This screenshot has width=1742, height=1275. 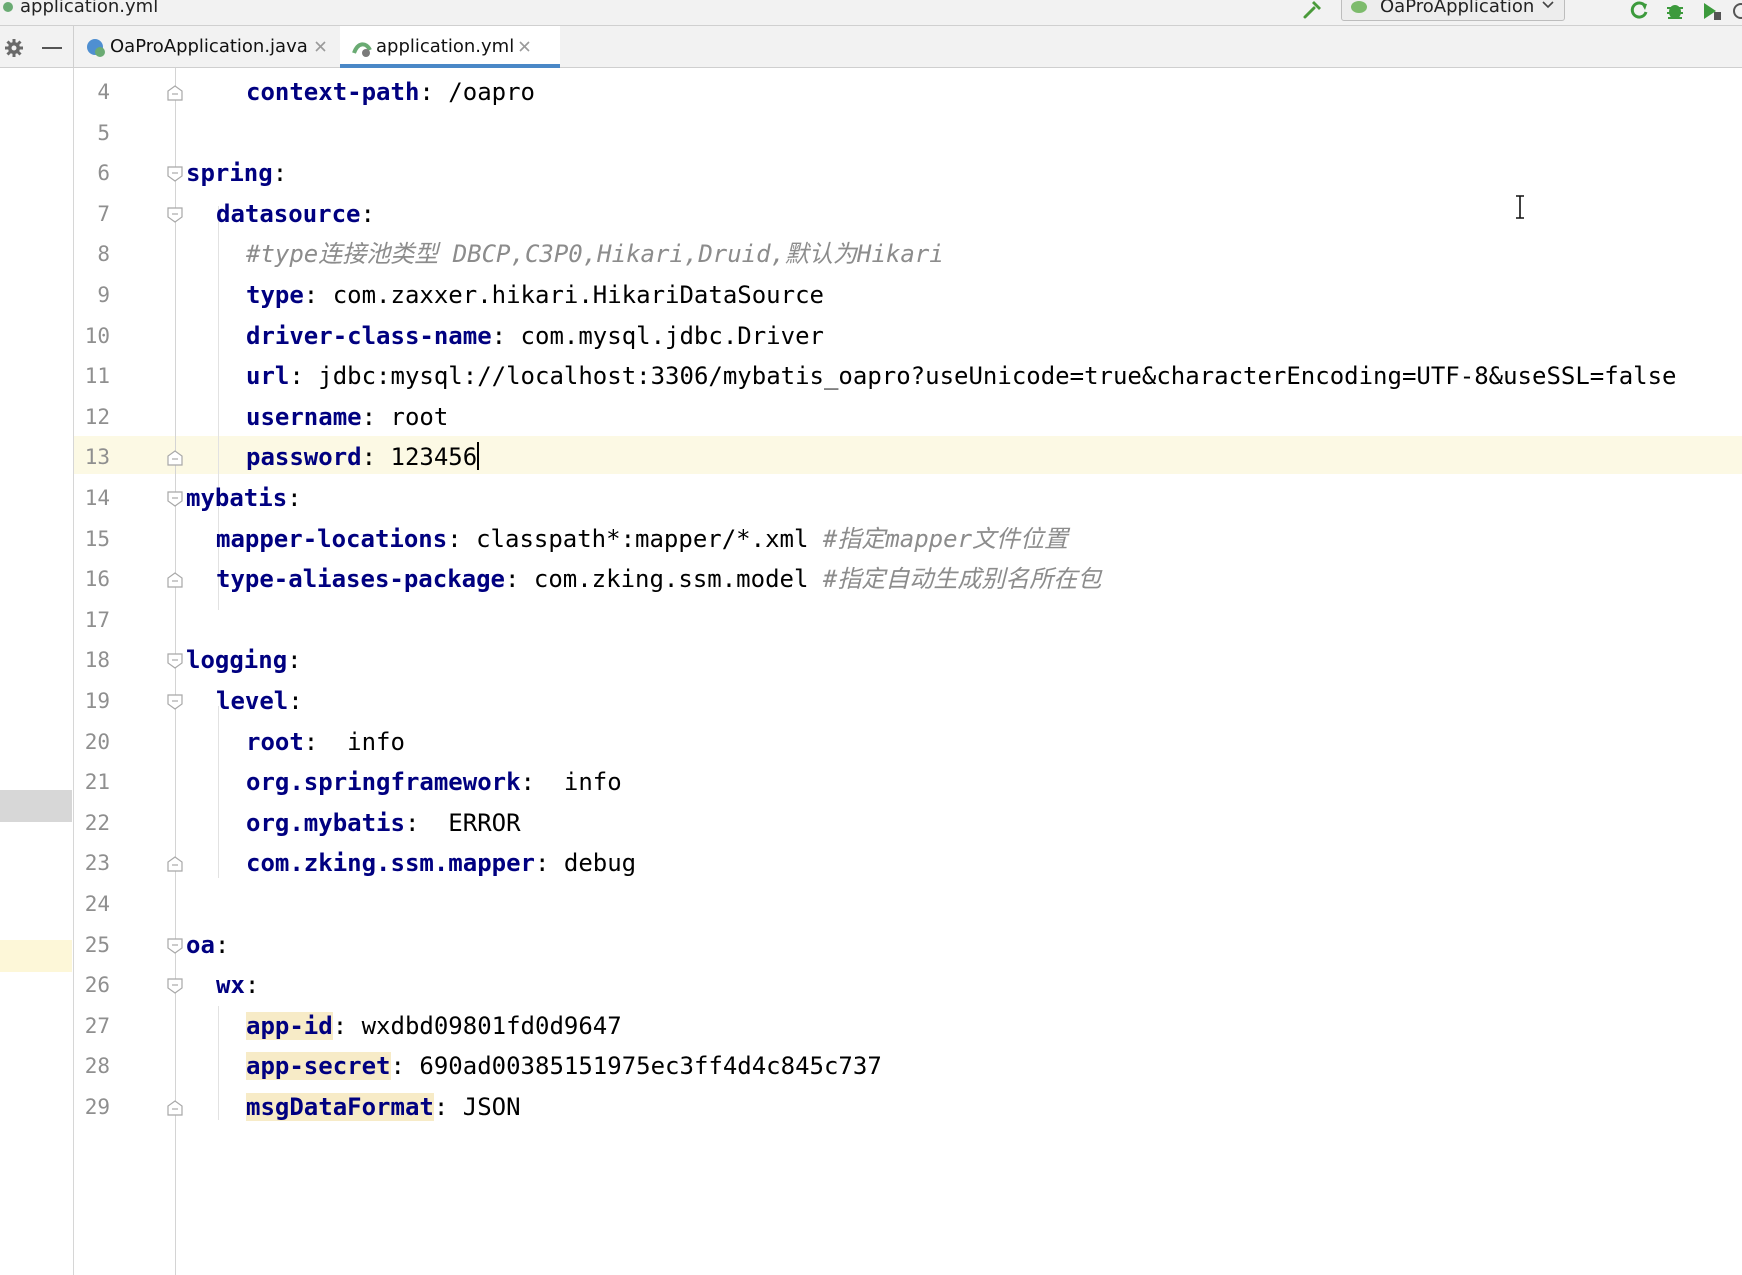 I want to click on code-line: 14 mybatis:, so click(x=871, y=498).